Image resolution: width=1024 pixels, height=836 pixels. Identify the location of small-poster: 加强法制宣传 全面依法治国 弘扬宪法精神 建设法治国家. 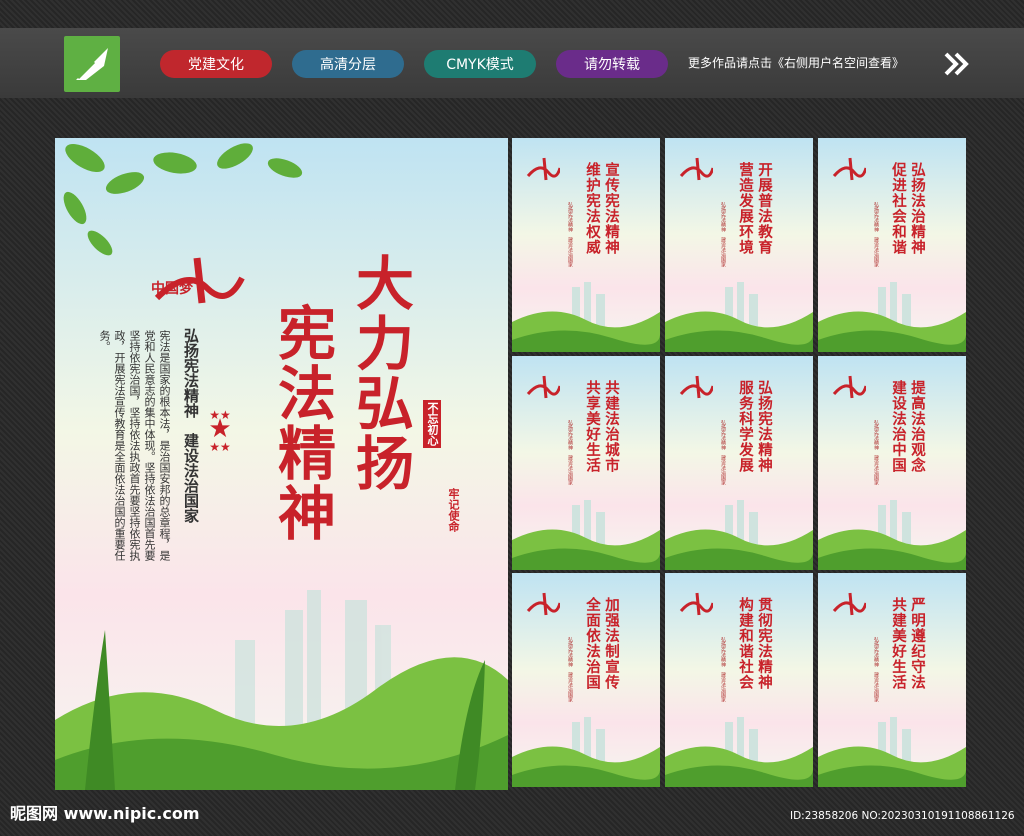
(586, 680).